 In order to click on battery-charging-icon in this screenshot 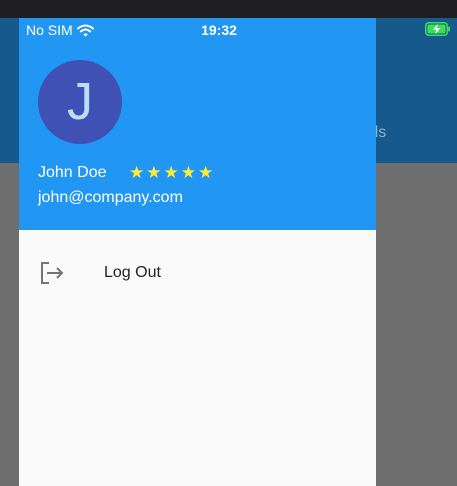, I will do `click(437, 29)`.